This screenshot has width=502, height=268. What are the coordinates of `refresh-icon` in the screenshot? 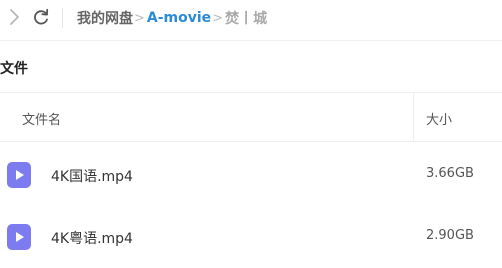 It's located at (41, 16).